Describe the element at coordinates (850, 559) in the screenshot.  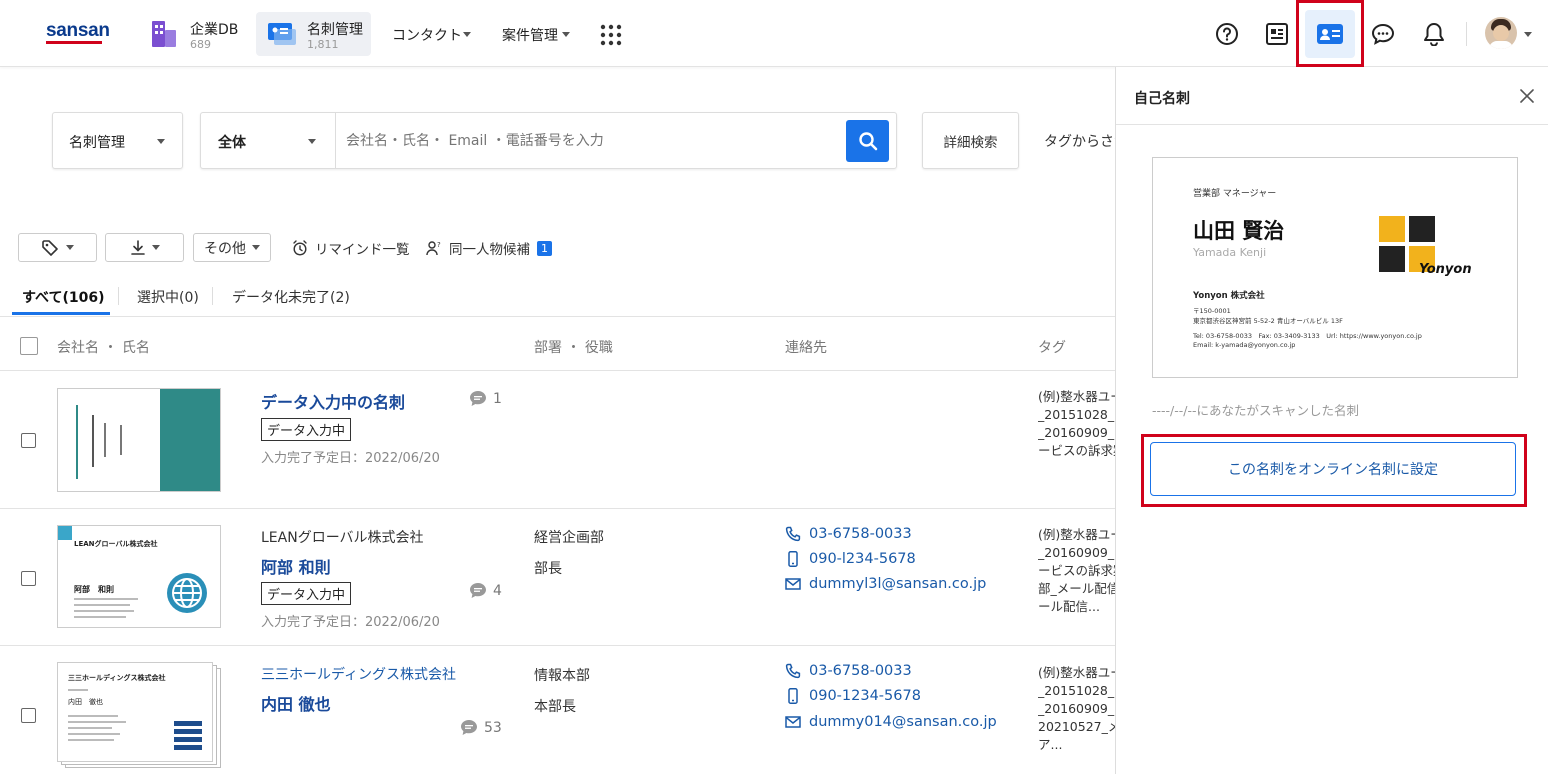
I see `mobile-link: 090-l234-5678` at that location.